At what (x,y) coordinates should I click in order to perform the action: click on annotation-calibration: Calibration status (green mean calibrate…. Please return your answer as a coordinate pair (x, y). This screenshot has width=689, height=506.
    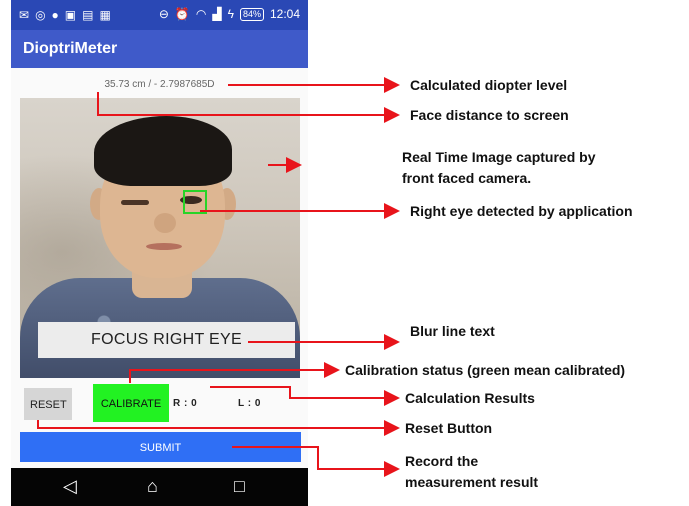
    Looking at the image, I should click on (485, 370).